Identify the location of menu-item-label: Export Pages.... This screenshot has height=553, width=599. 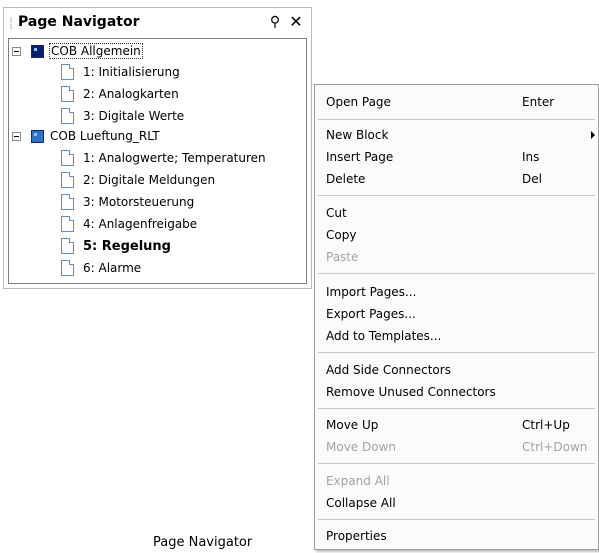
(371, 314).